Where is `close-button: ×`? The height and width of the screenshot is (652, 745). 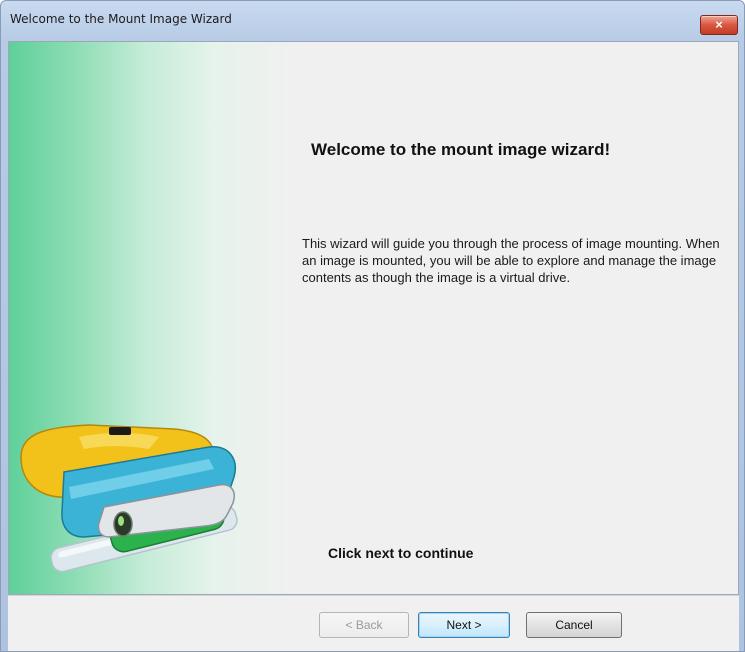
close-button: × is located at coordinates (719, 25).